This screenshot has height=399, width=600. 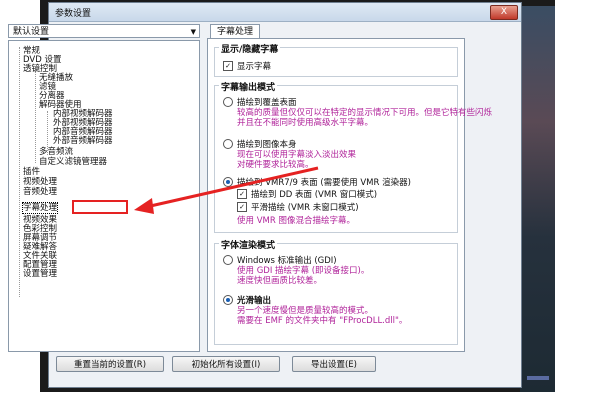 I want to click on chevron-down-icon: ▼, so click(x=193, y=32).